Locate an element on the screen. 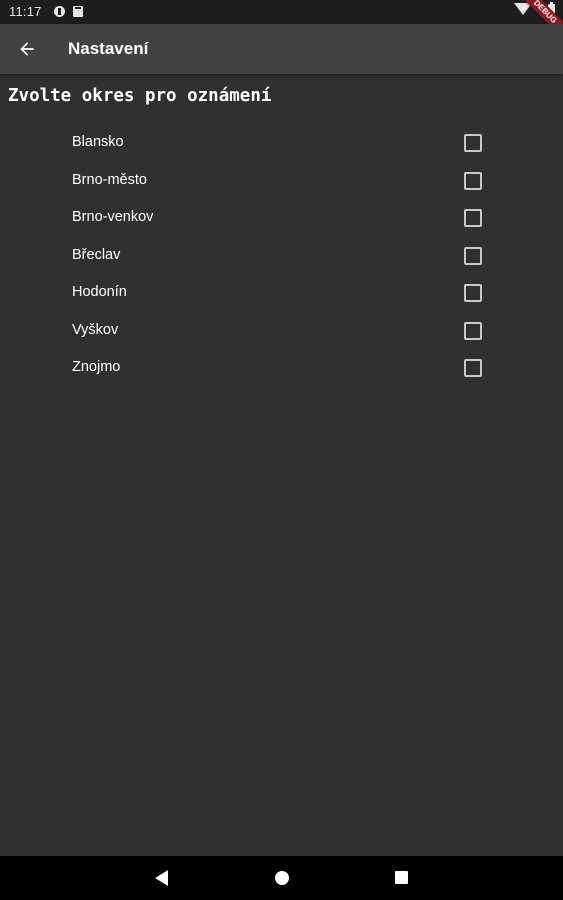 Image resolution: width=563 pixels, height=900 pixels. app-bar: Nastavení is located at coordinates (281, 49).